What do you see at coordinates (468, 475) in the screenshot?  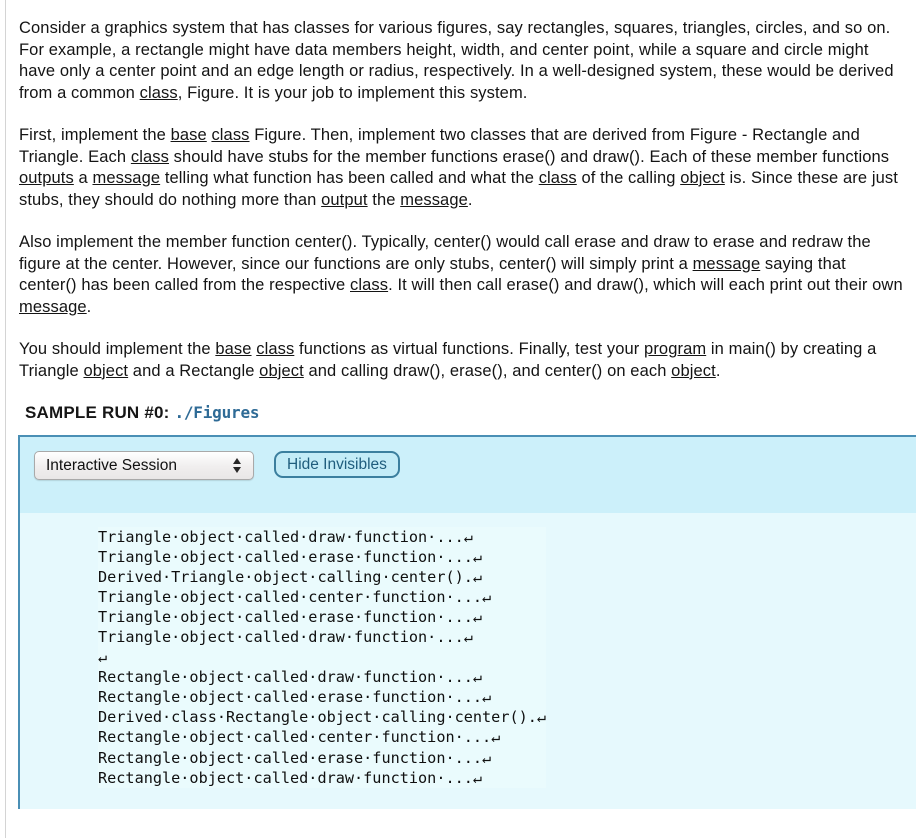 I see `terminal-toolbar: Interactive Session Hide Invisibles` at bounding box center [468, 475].